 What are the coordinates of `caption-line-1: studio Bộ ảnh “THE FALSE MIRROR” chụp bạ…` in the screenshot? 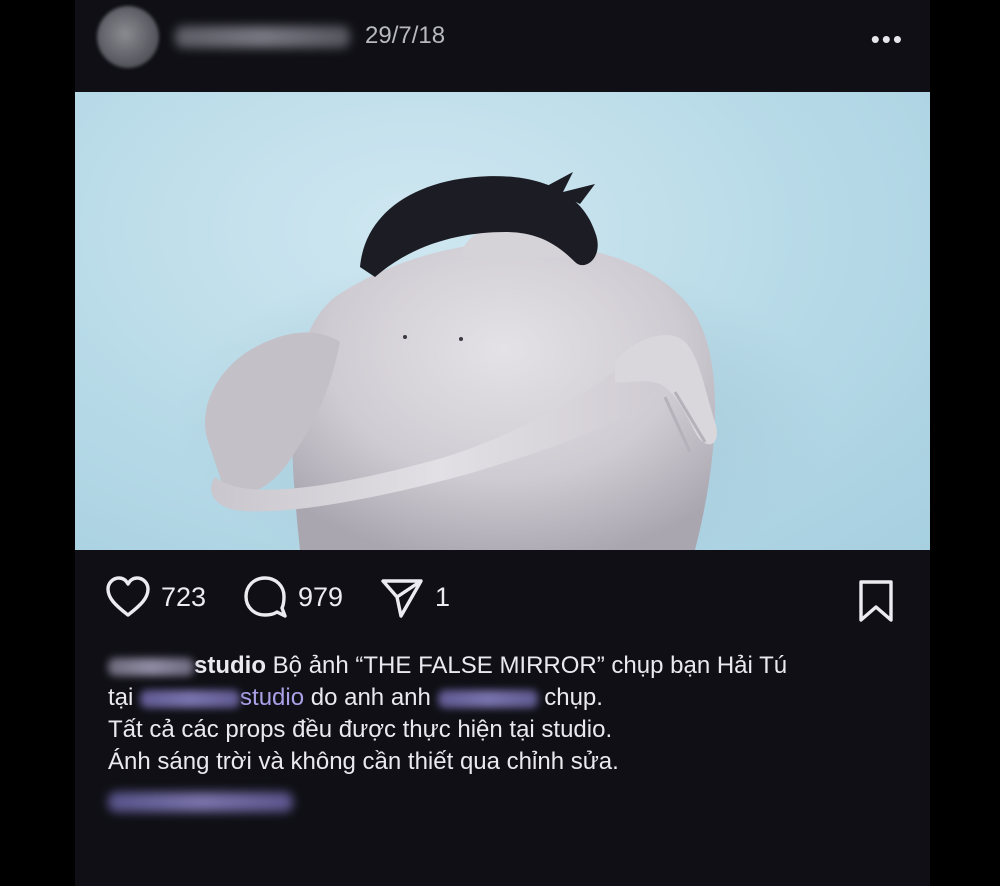 It's located at (503, 666).